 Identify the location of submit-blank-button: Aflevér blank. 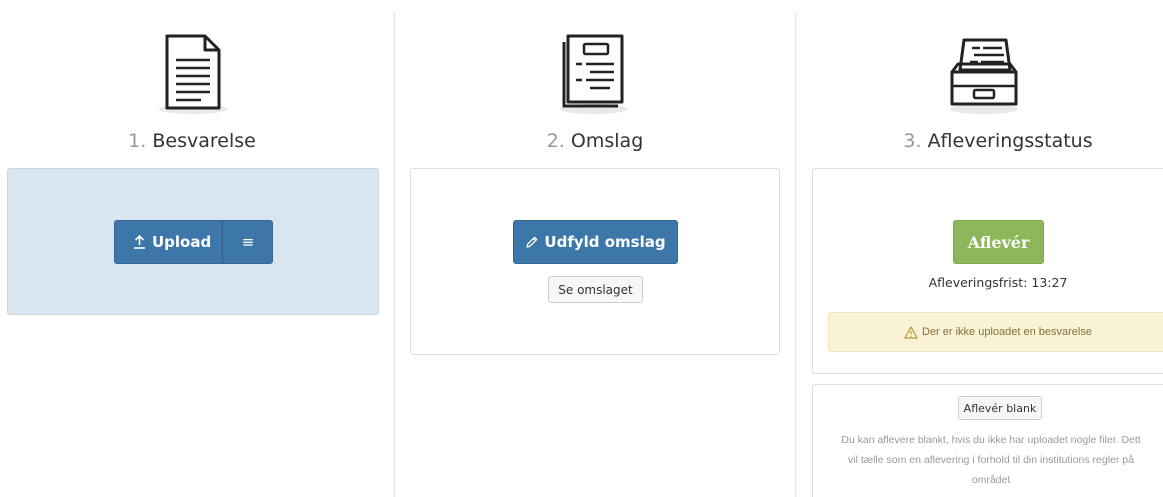
(1000, 408).